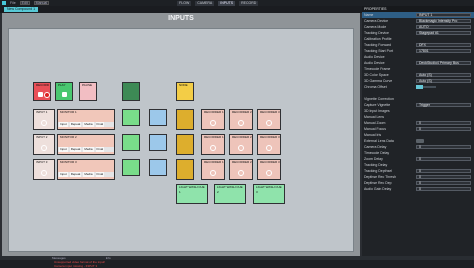 This screenshot has height=268, width=474. I want to click on node-light-wash-1: LIGHT WASH CUE 1, so click(192, 194).